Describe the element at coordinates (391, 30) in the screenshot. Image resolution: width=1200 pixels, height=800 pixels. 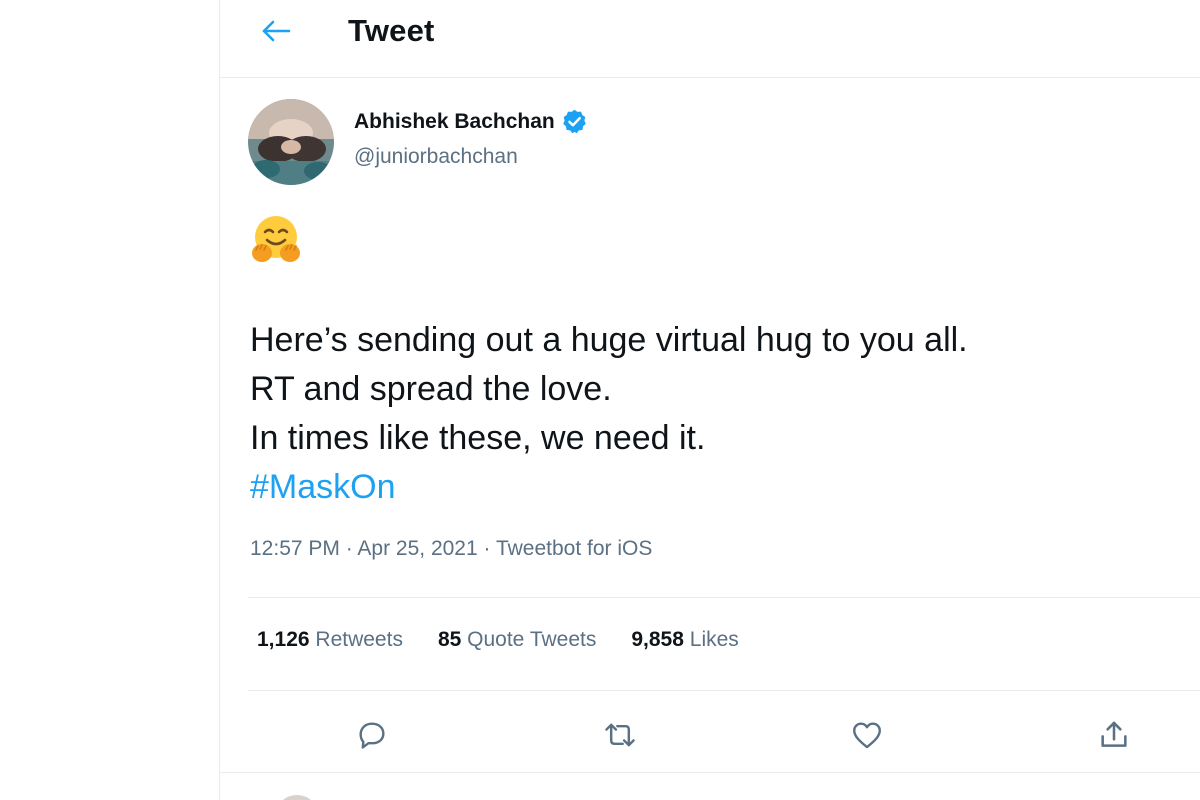
I see `page-title: Tweet` at that location.